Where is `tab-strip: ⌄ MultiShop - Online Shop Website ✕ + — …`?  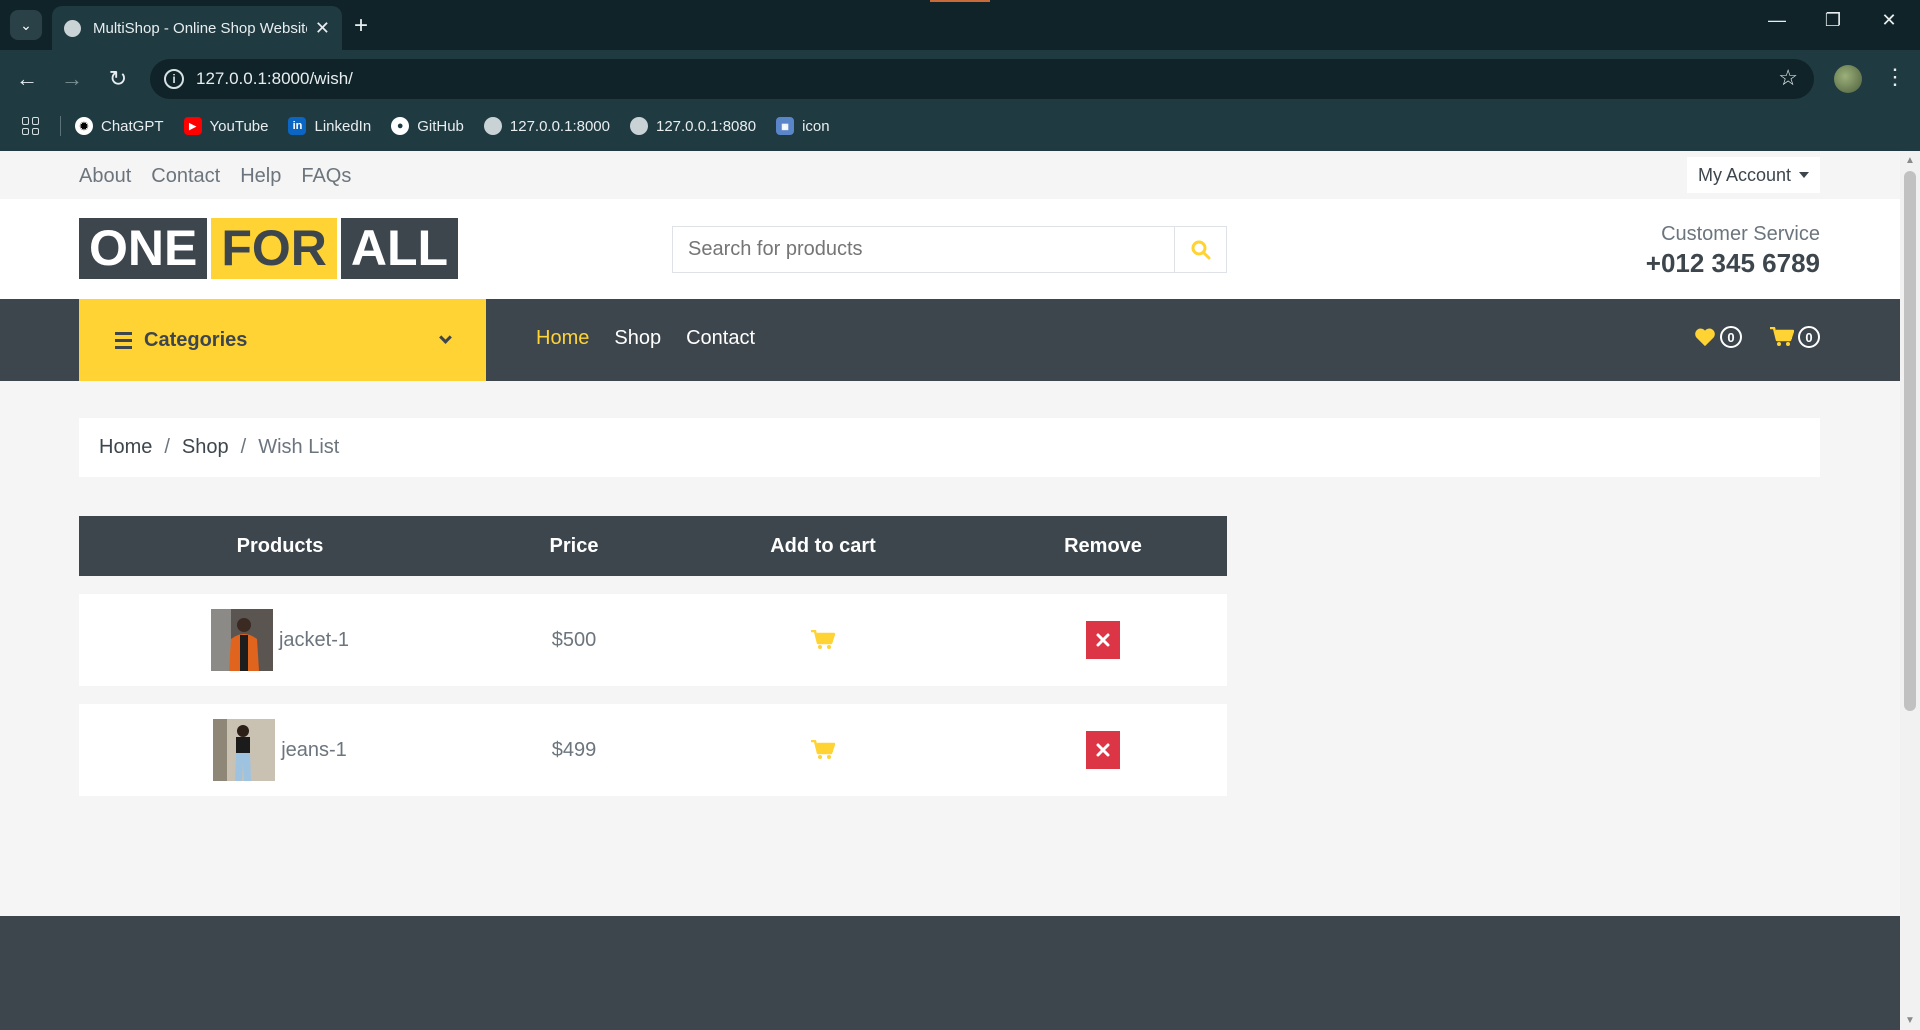
tab-strip: ⌄ MultiShop - Online Shop Website ✕ + — … is located at coordinates (960, 25).